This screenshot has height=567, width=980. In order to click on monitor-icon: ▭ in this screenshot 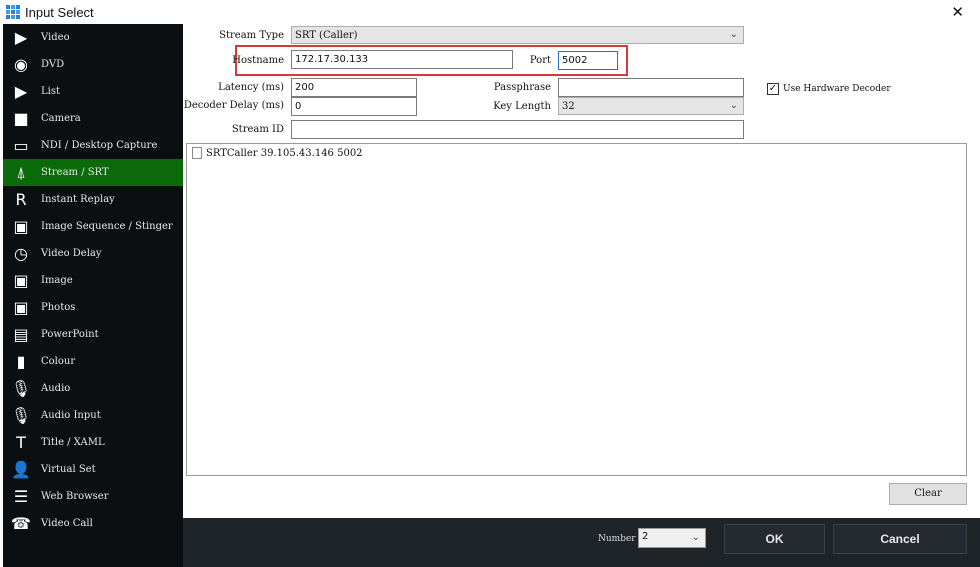, I will do `click(21, 145)`.